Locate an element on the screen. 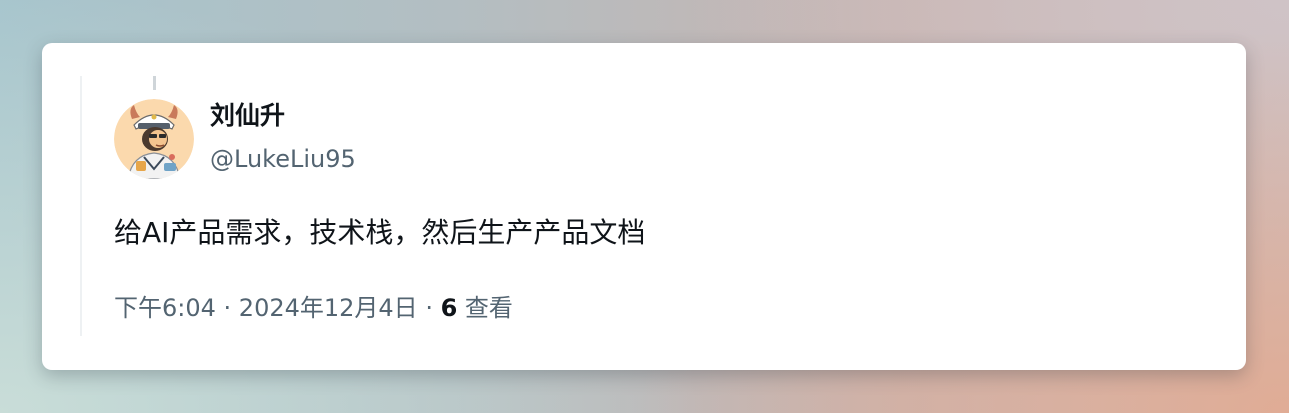  views-count: 6 is located at coordinates (449, 308).